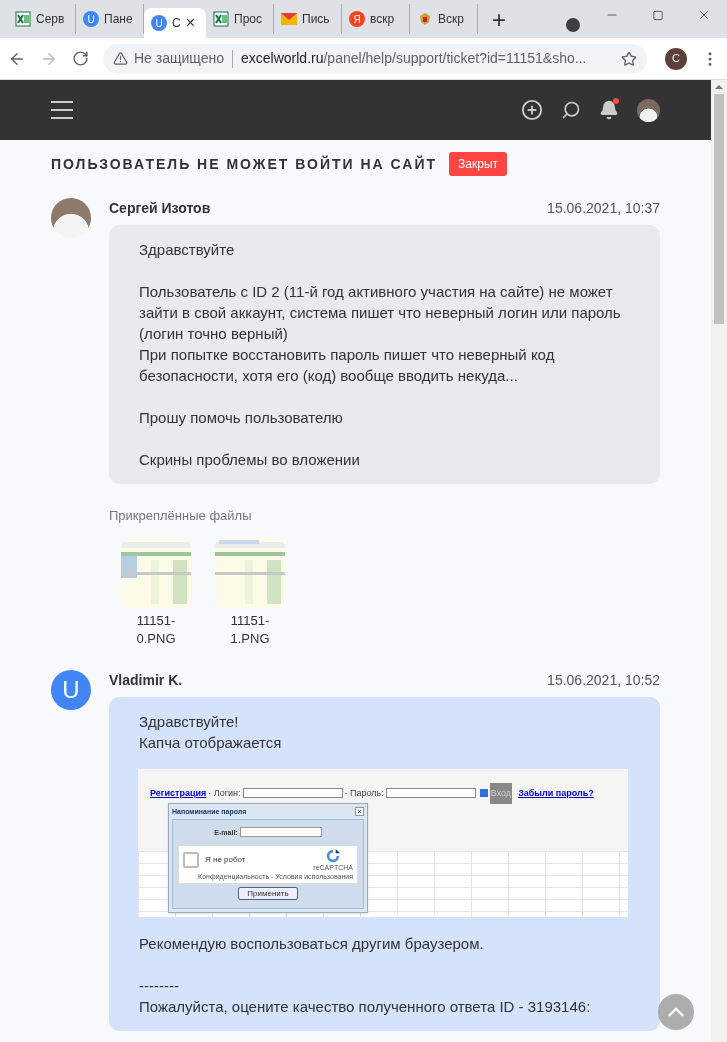 Image resolution: width=727 pixels, height=1042 pixels. What do you see at coordinates (719, 209) in the screenshot?
I see `scrollbar-thumb` at bounding box center [719, 209].